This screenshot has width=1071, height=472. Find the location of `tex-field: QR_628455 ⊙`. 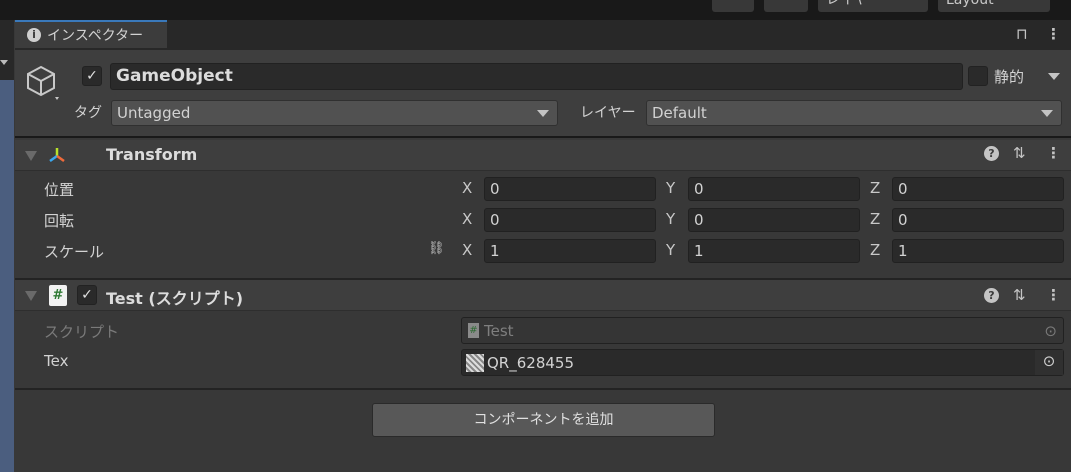

tex-field: QR_628455 ⊙ is located at coordinates (762, 362).